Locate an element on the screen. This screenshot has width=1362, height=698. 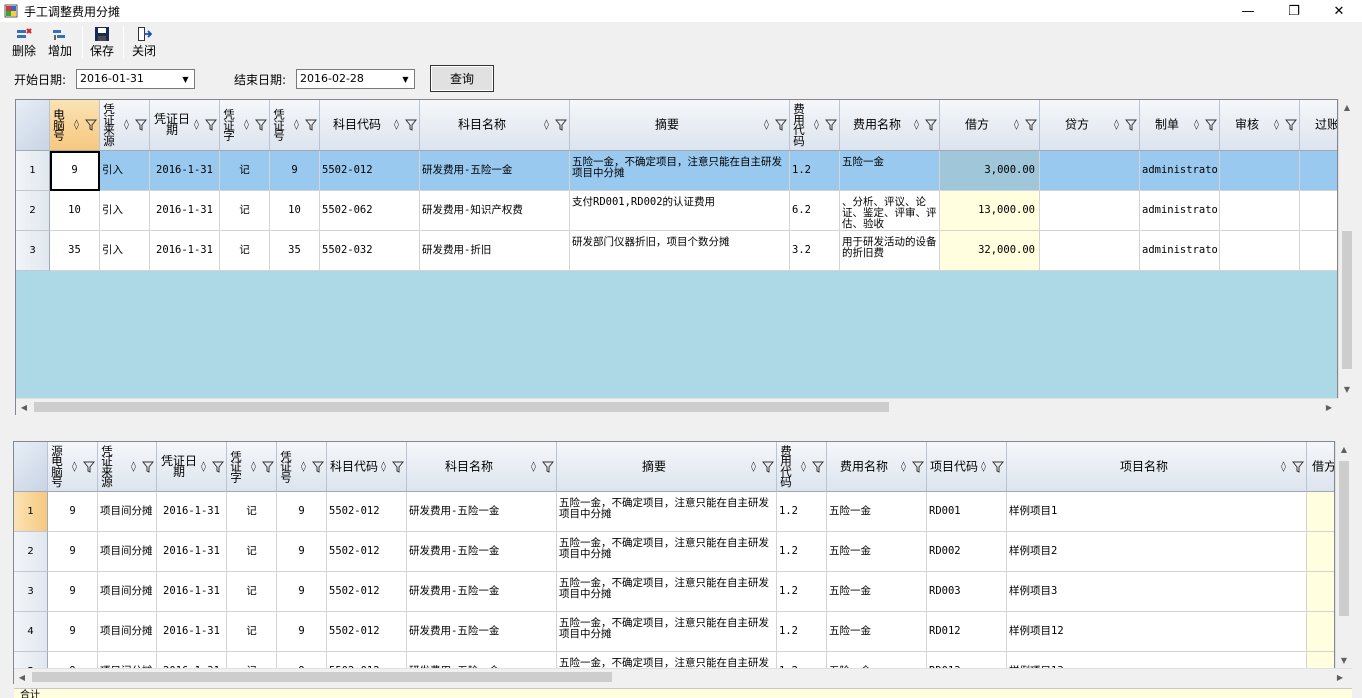
column-header: 费用代码 ◊ is located at coordinates (815, 125).